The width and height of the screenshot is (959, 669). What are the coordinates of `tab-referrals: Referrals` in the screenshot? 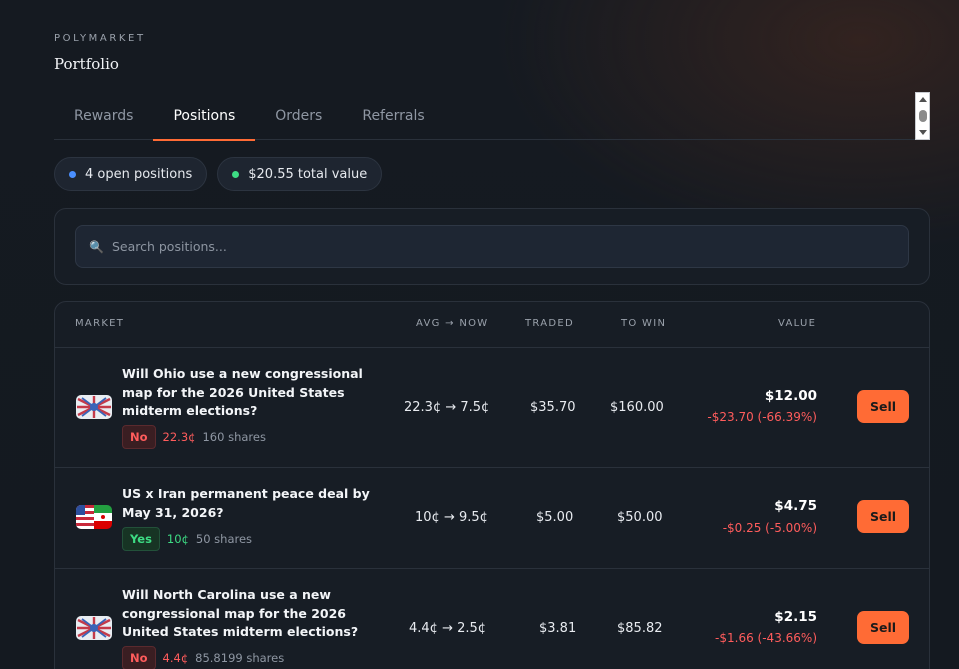 It's located at (393, 116).